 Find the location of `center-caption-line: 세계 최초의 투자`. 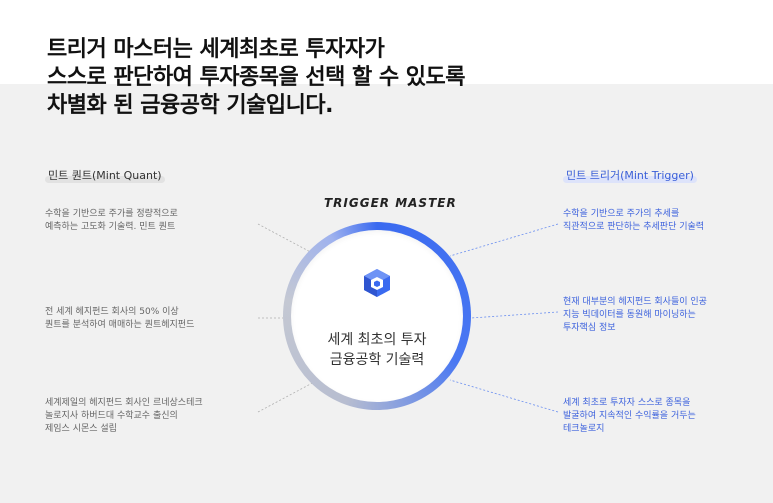

center-caption-line: 세계 최초의 투자 is located at coordinates (377, 340).